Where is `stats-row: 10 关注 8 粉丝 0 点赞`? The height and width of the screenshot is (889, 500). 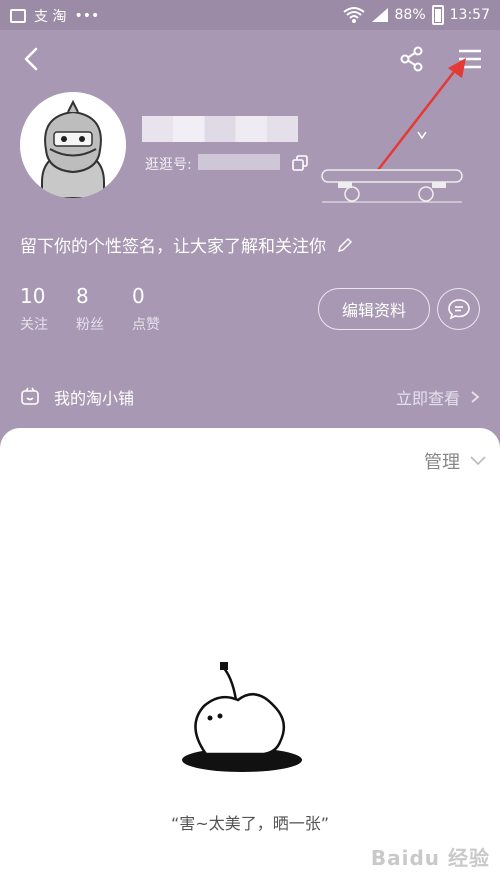 stats-row: 10 关注 8 粉丝 0 点赞 is located at coordinates (90, 309).